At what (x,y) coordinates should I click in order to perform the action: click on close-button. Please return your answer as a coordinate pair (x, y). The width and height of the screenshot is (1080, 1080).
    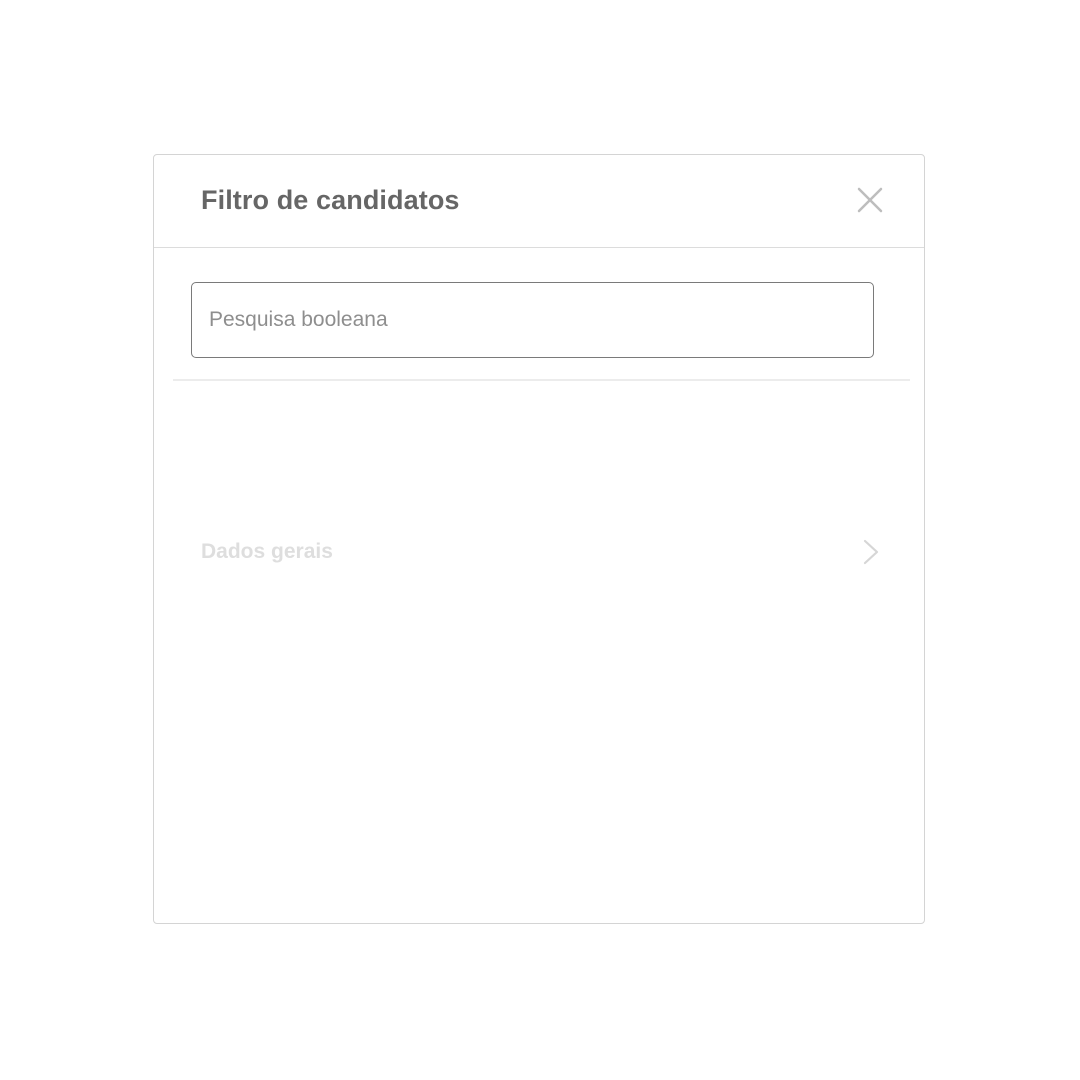
    Looking at the image, I should click on (870, 200).